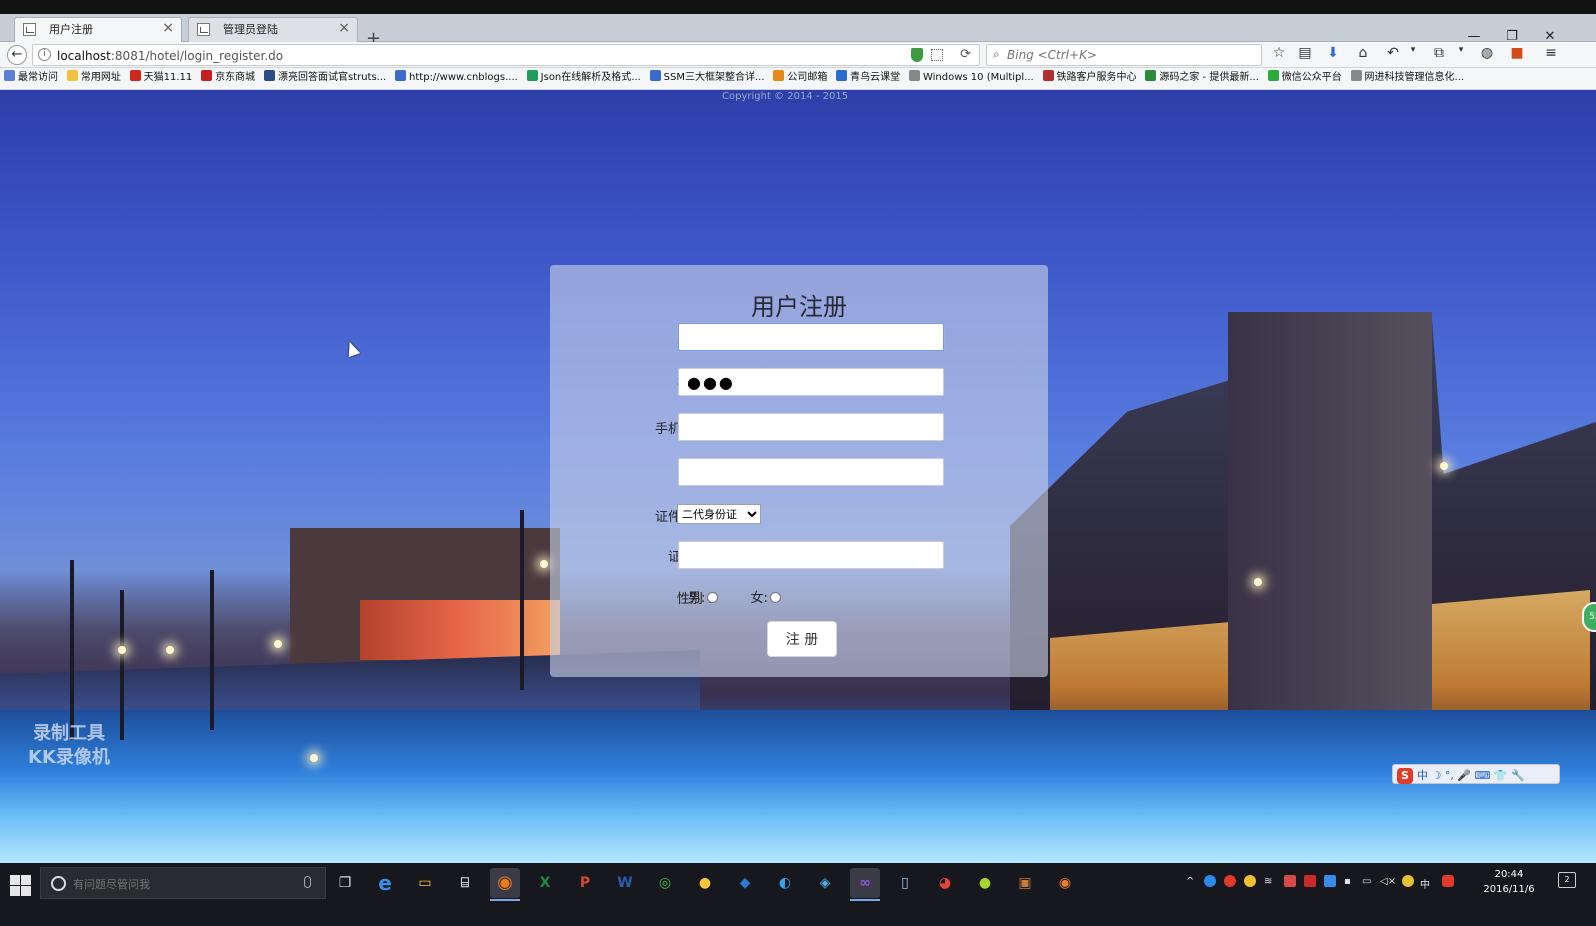 This screenshot has height=926, width=1596. Describe the element at coordinates (1268, 881) in the screenshot. I see `wifi-icon: ≋` at that location.